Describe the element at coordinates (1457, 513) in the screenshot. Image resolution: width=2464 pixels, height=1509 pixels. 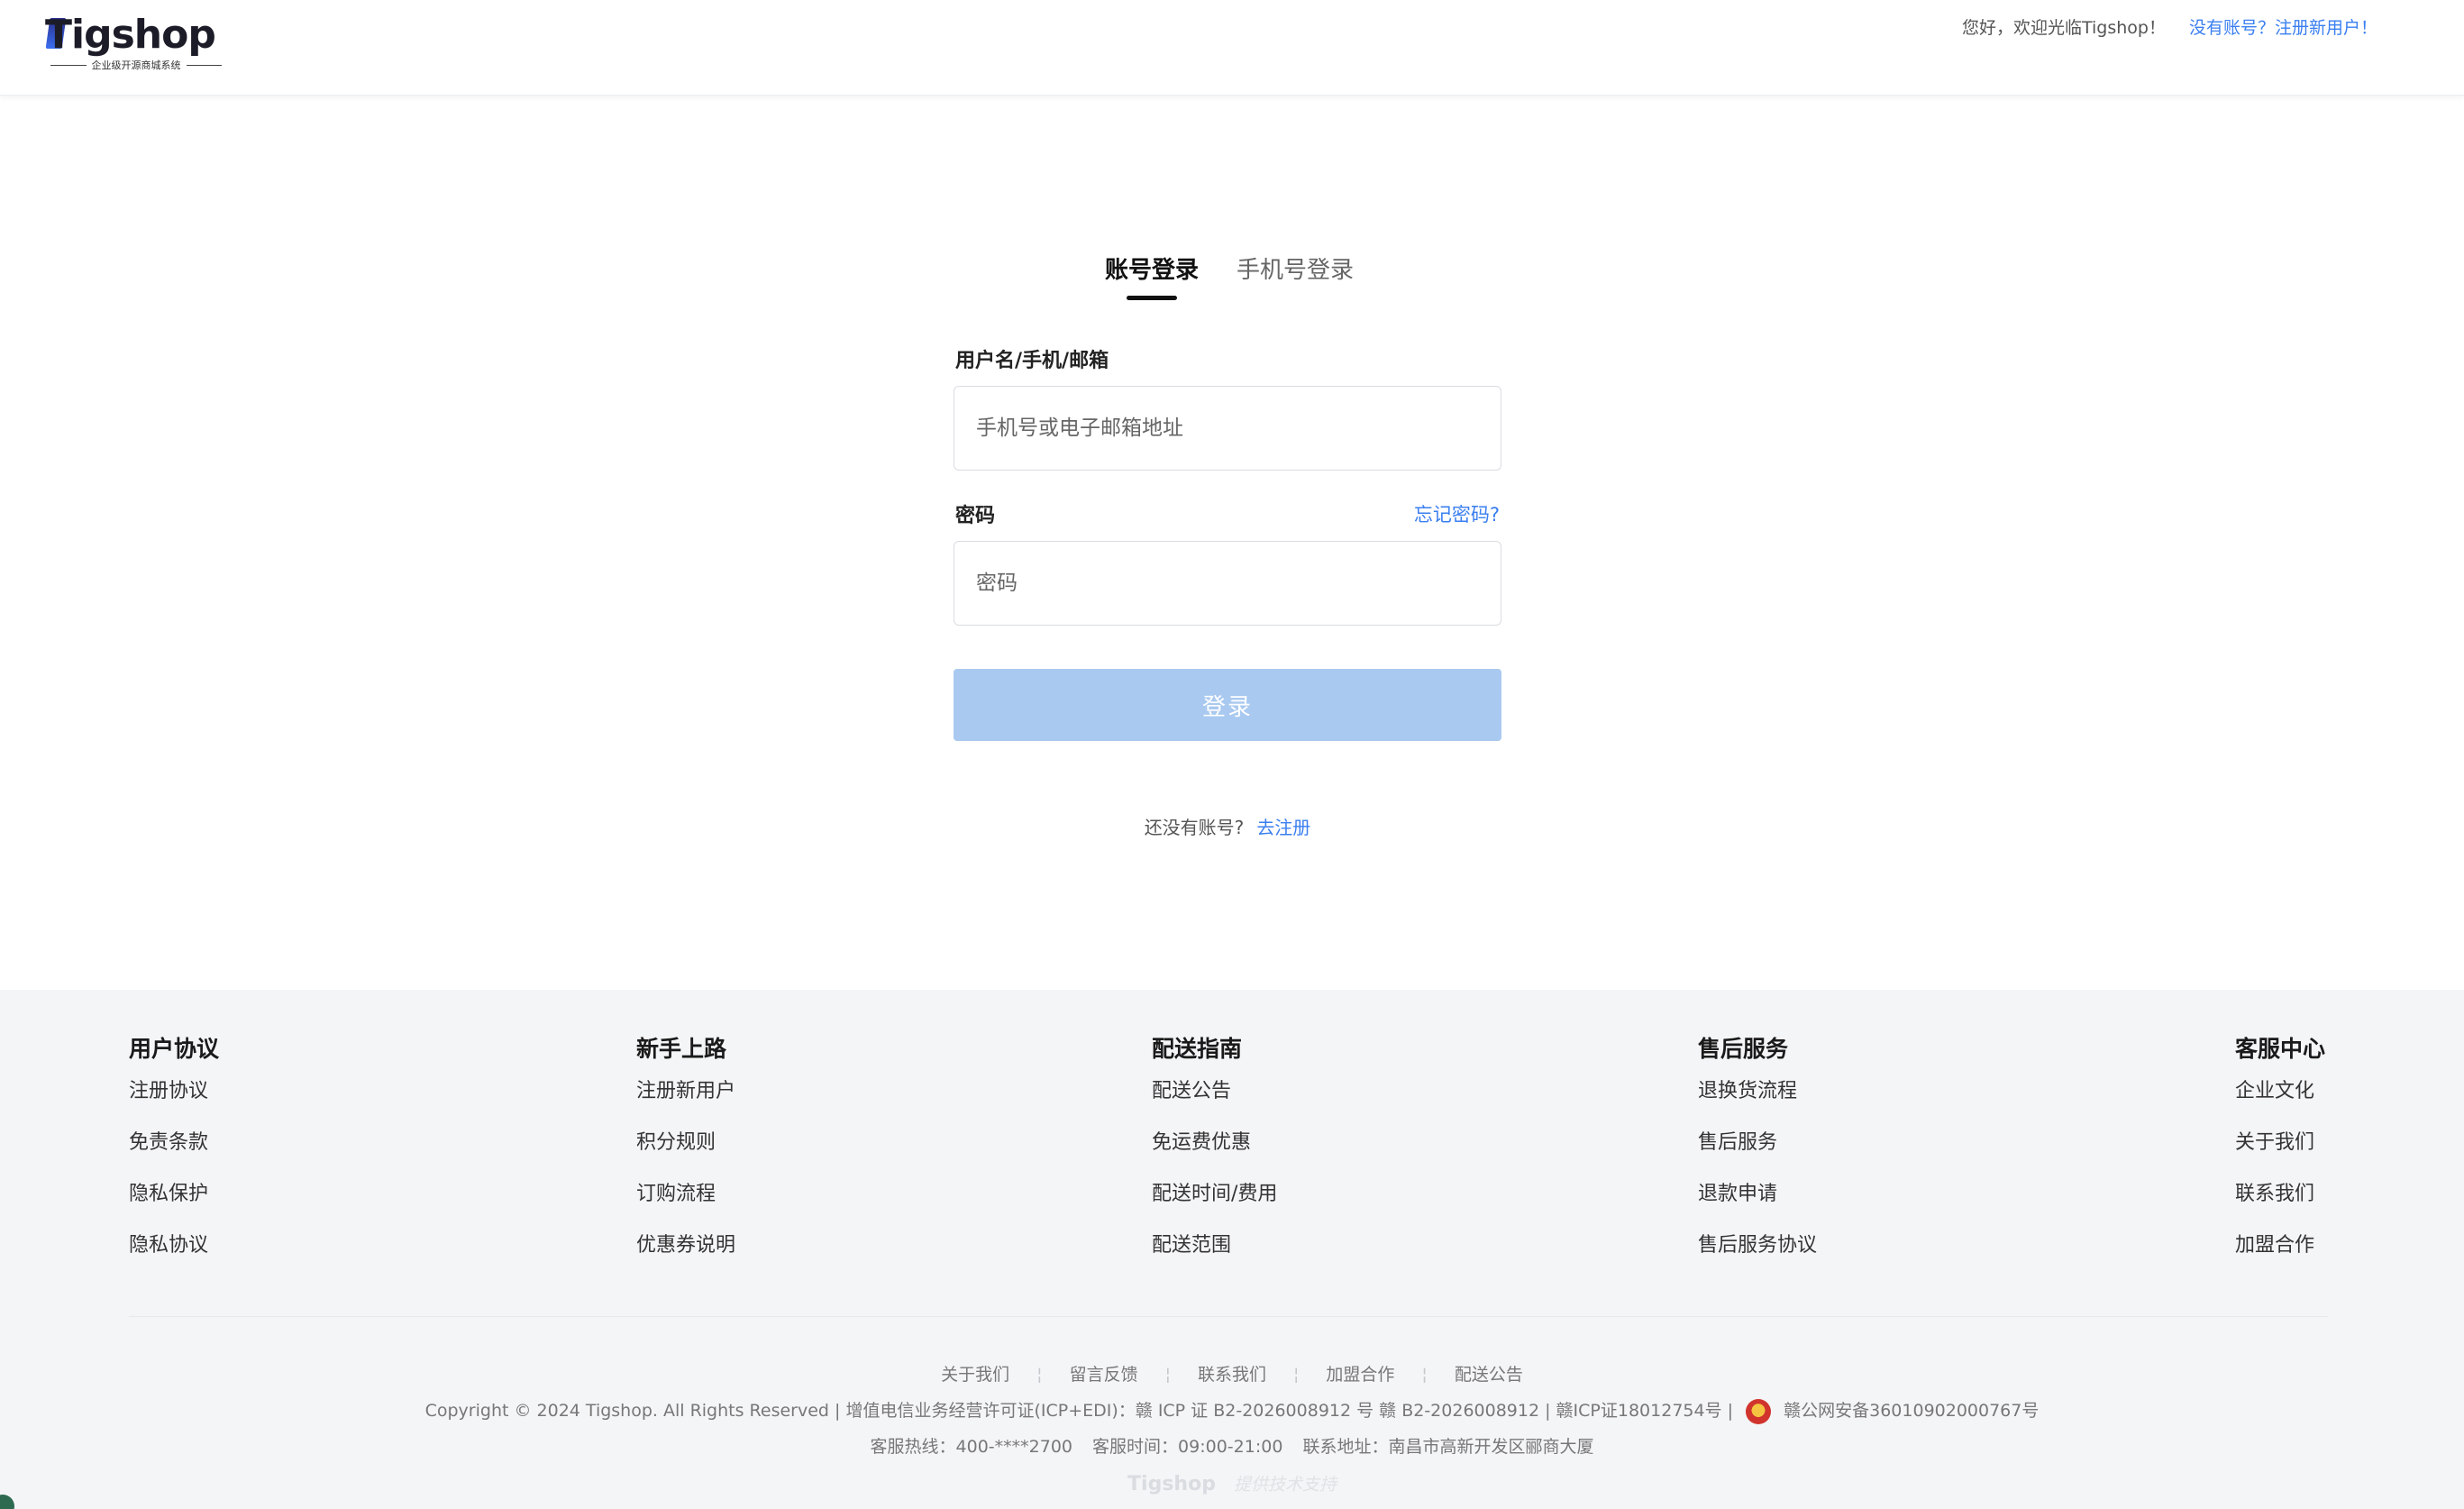
I see `forgot-password-link: 忘记密码?` at that location.